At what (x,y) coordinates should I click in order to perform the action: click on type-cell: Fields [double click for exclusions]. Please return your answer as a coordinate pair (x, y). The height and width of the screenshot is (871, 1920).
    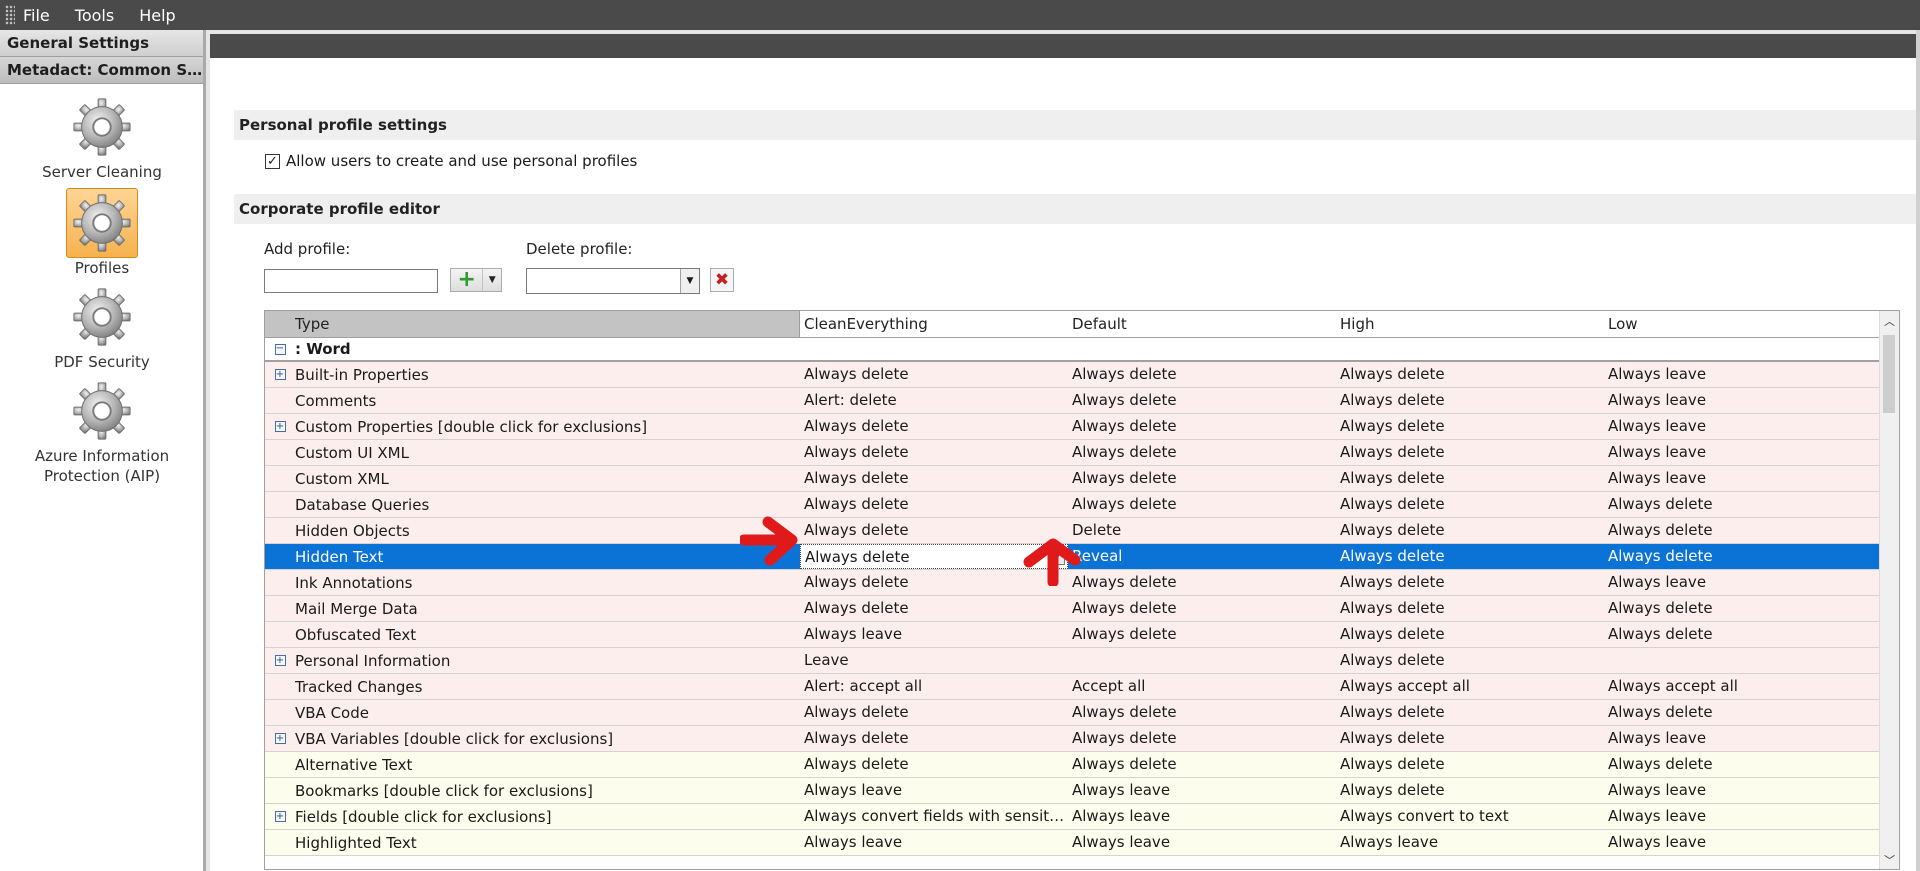
    Looking at the image, I should click on (547, 817).